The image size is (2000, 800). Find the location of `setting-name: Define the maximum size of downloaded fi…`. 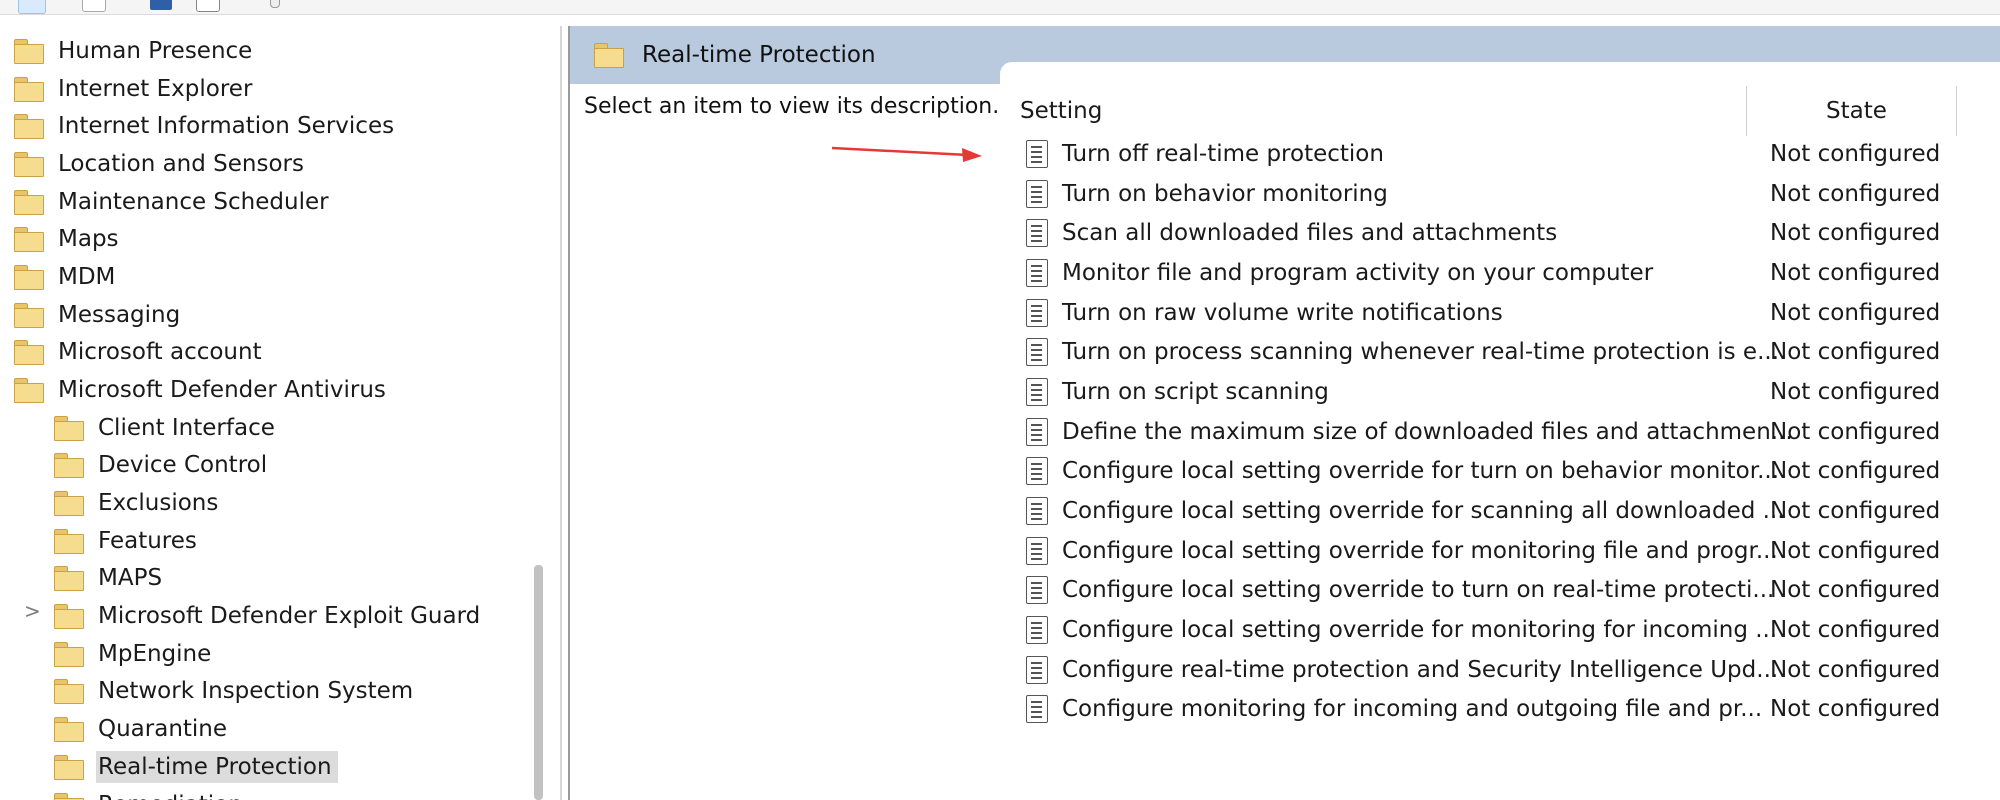

setting-name: Define the maximum size of downloaded fi… is located at coordinates (1427, 432).